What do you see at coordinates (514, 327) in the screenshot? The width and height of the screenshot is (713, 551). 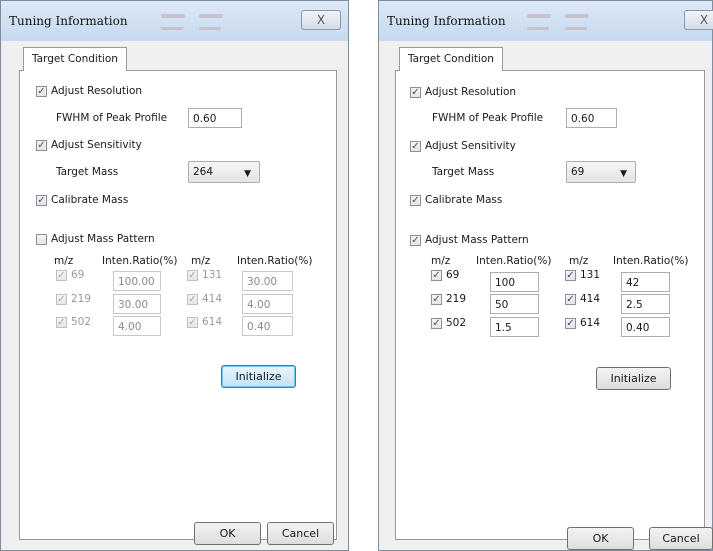 I see `ratio-input: 1.5` at bounding box center [514, 327].